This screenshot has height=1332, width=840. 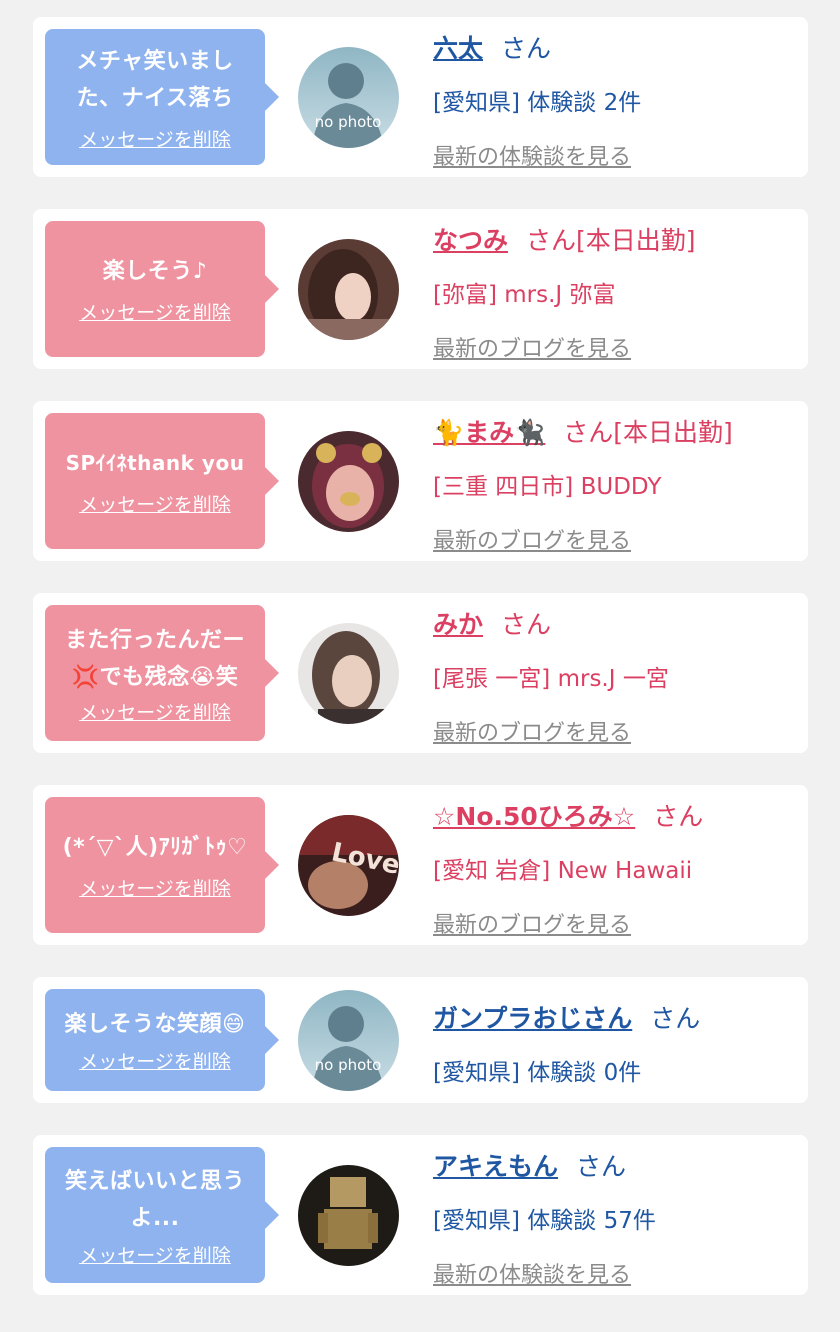 I want to click on message-bubble: メチャ笑いました、ナイス落ち メッセージを削除, so click(x=162, y=97).